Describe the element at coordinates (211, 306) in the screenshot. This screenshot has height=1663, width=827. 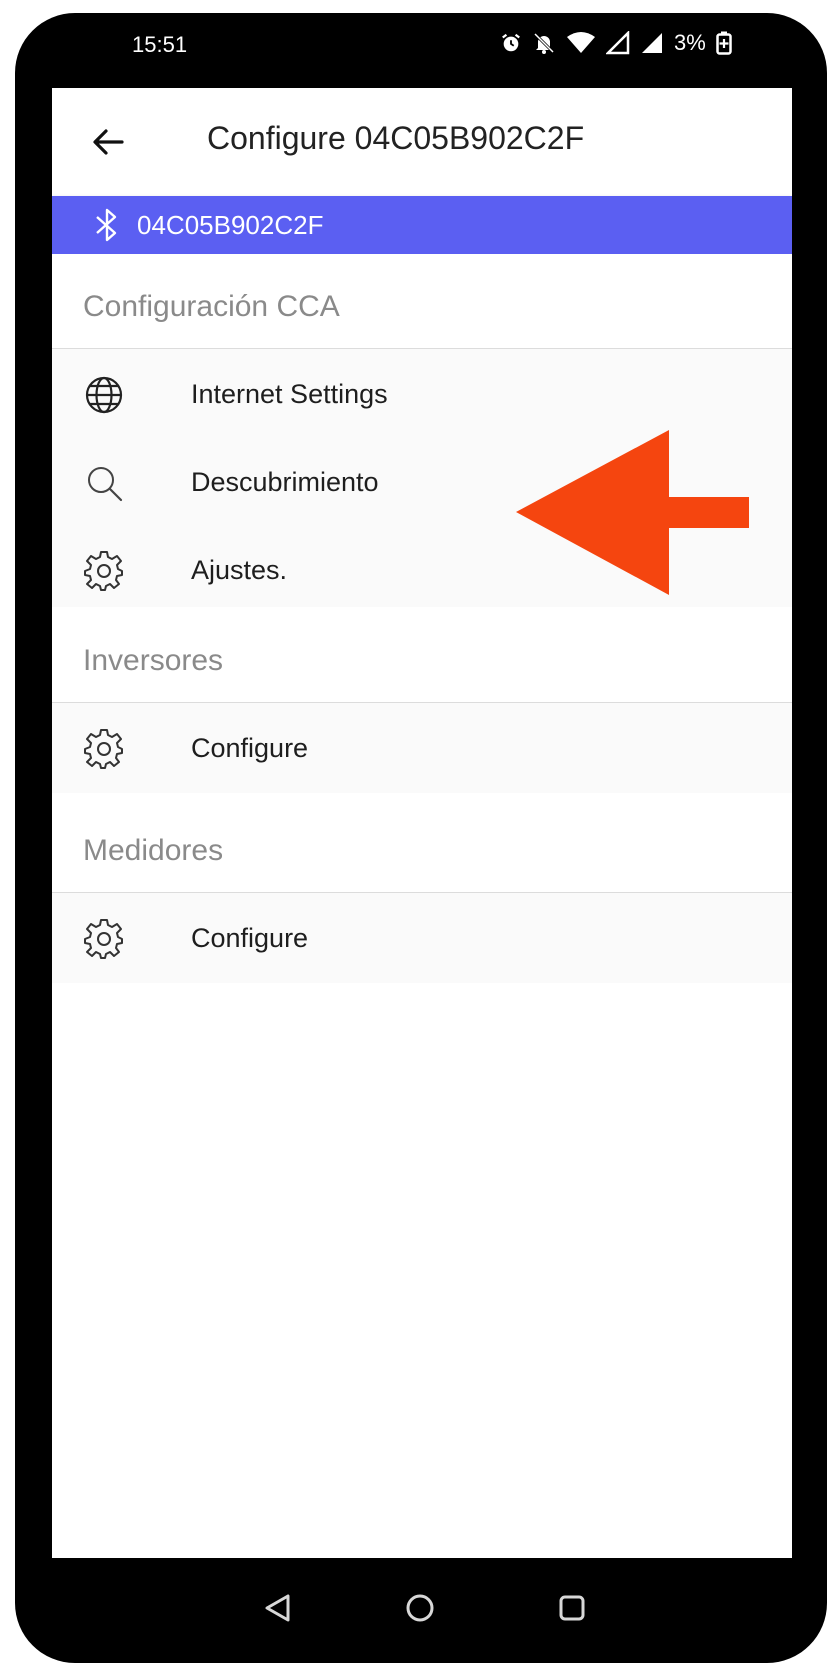
I see `section-header-configuracion-cca: Configuración CCA` at that location.